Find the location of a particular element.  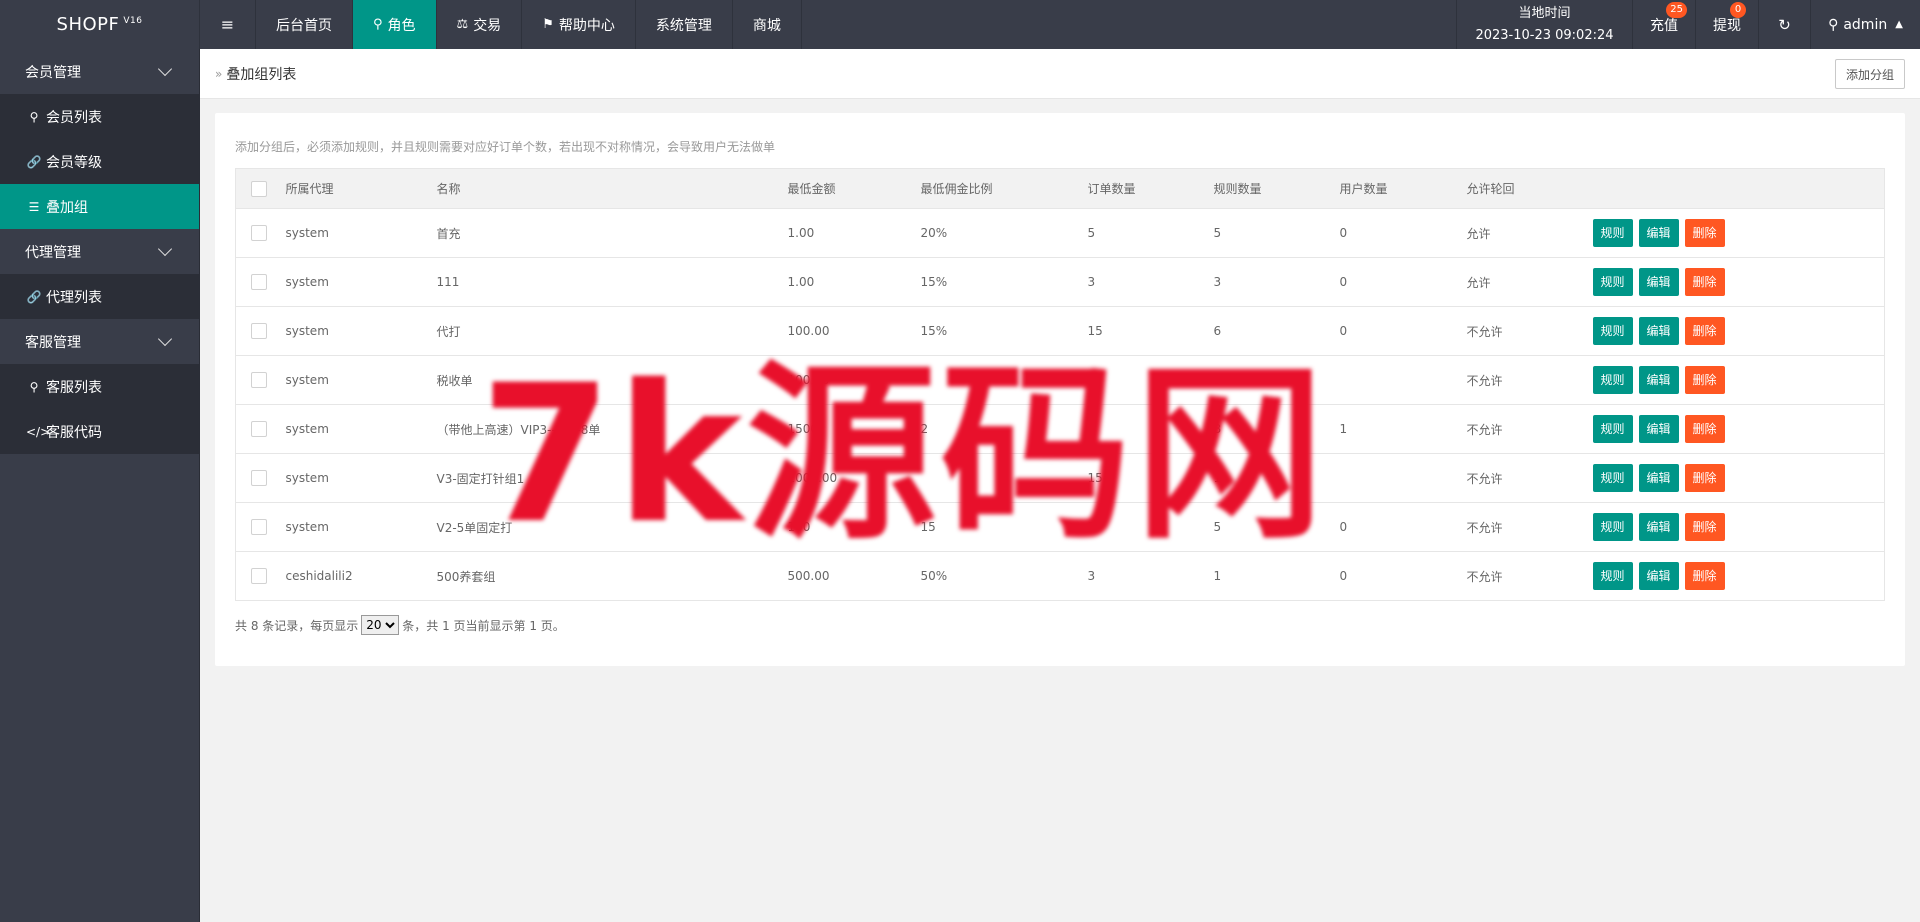

logo-version: V16 is located at coordinates (133, 20).